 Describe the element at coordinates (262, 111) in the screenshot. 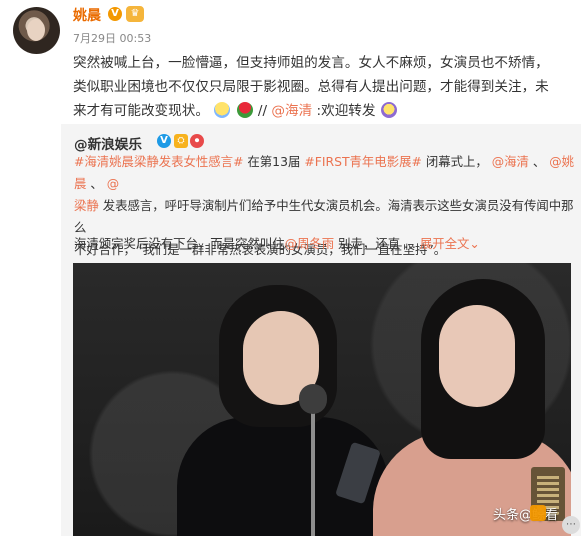

I see `repost-prefix: //` at that location.